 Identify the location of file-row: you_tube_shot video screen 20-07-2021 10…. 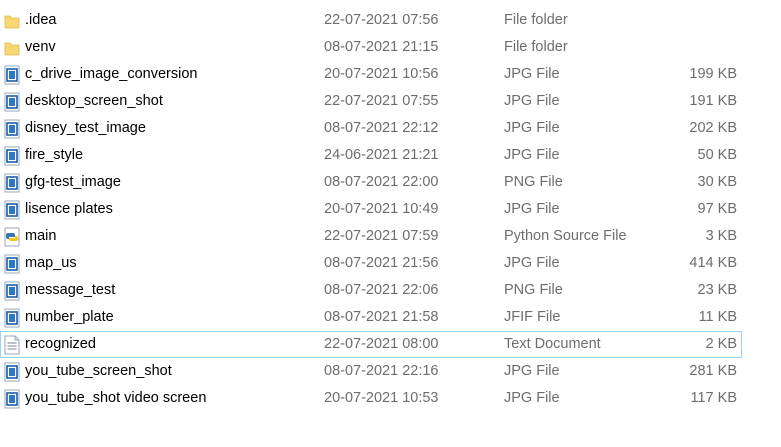
(371, 398).